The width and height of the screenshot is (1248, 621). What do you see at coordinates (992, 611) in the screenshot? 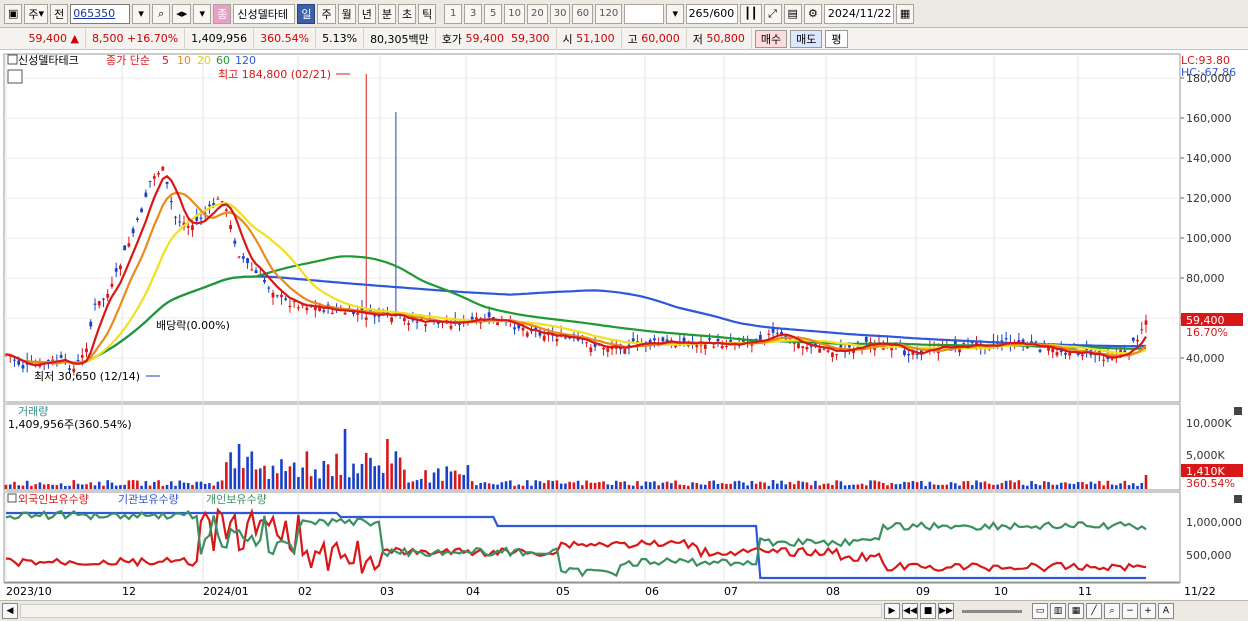
I see `zoom-slider` at bounding box center [992, 611].